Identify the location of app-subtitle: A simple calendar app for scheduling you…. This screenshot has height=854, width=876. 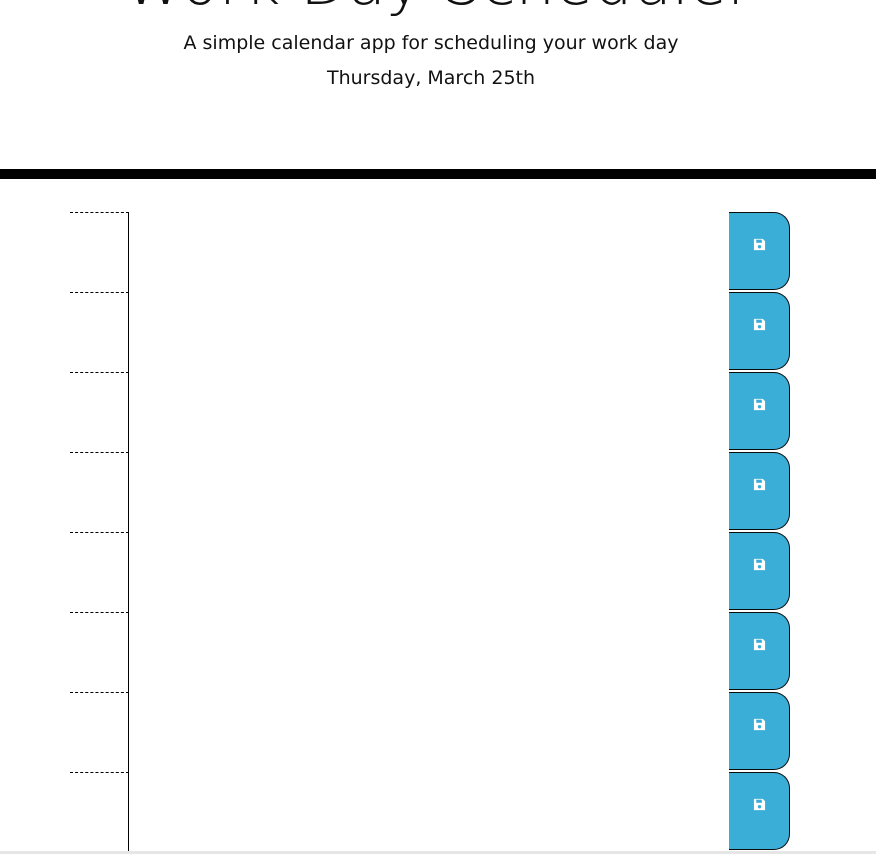
(431, 43).